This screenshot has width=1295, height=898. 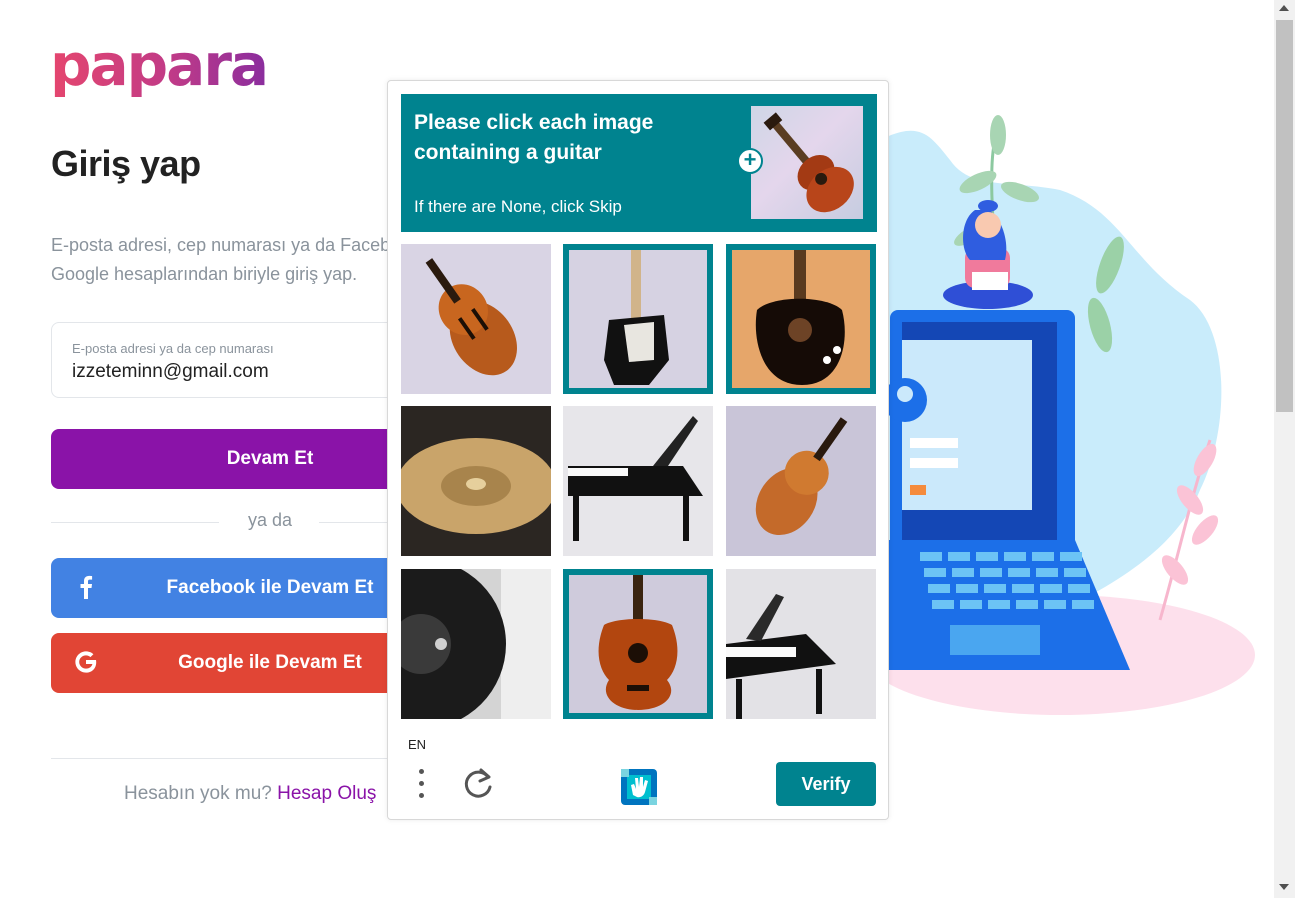 I want to click on continue-button-label: Devam Et, so click(x=270, y=458).